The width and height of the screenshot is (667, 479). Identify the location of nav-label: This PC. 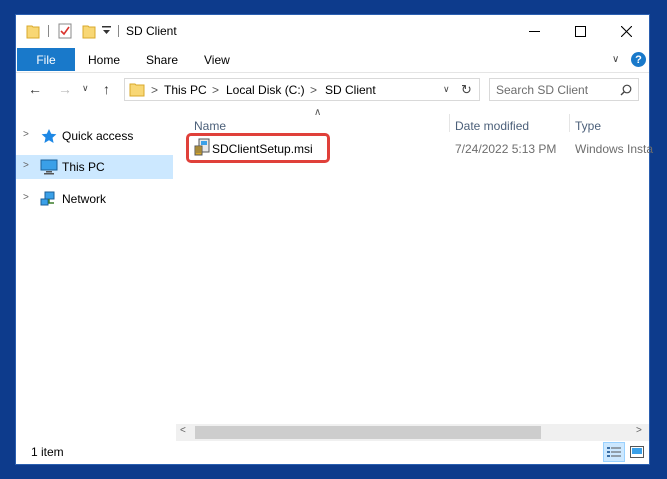
(83, 167).